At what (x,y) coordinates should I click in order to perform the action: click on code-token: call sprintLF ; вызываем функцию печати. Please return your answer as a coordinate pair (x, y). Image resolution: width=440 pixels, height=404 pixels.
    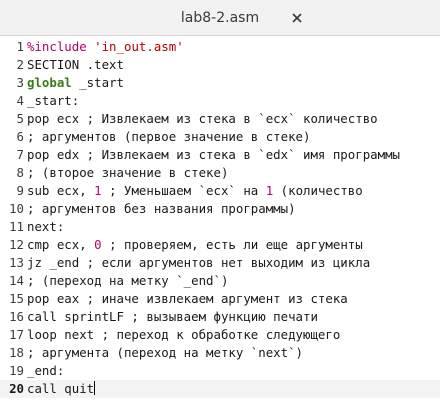
    Looking at the image, I should click on (172, 316).